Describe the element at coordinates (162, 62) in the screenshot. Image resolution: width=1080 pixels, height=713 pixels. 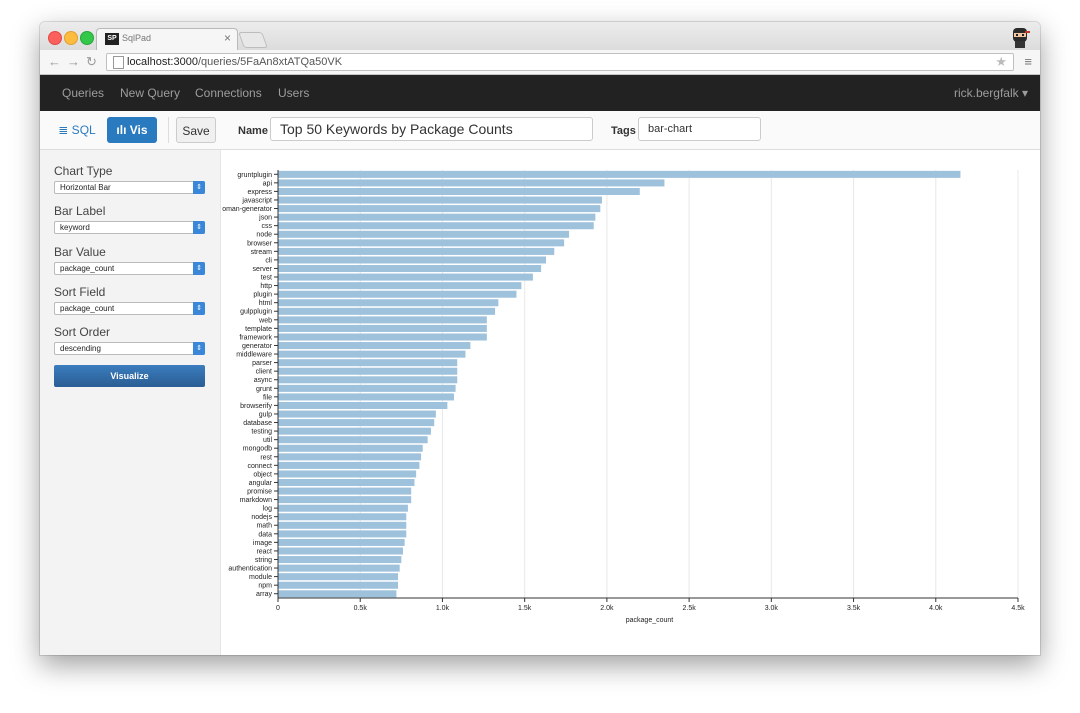
I see `url-host: localhost:3000` at that location.